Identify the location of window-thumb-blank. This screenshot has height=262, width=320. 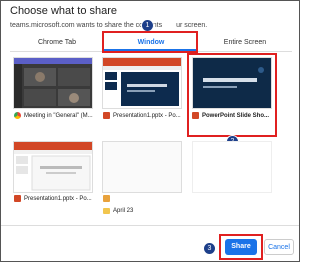
(142, 167).